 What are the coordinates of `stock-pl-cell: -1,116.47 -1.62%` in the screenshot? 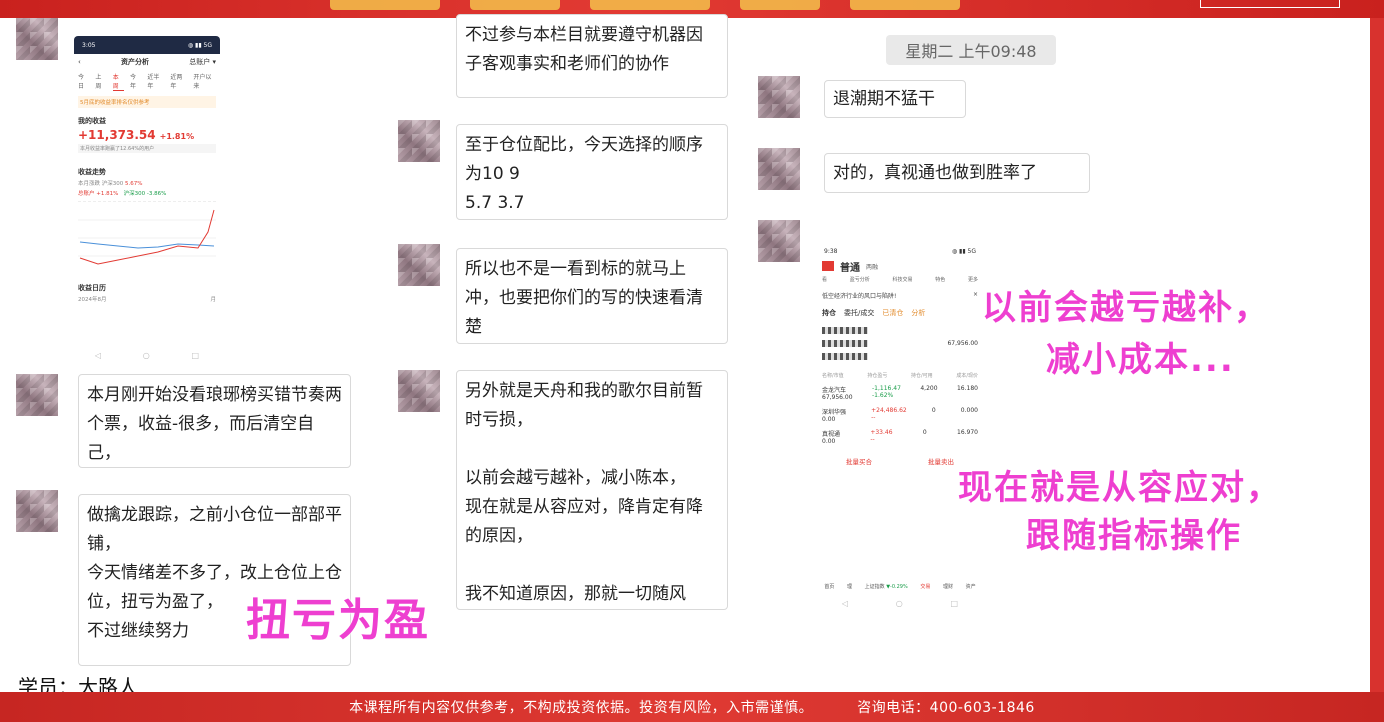 It's located at (886, 393).